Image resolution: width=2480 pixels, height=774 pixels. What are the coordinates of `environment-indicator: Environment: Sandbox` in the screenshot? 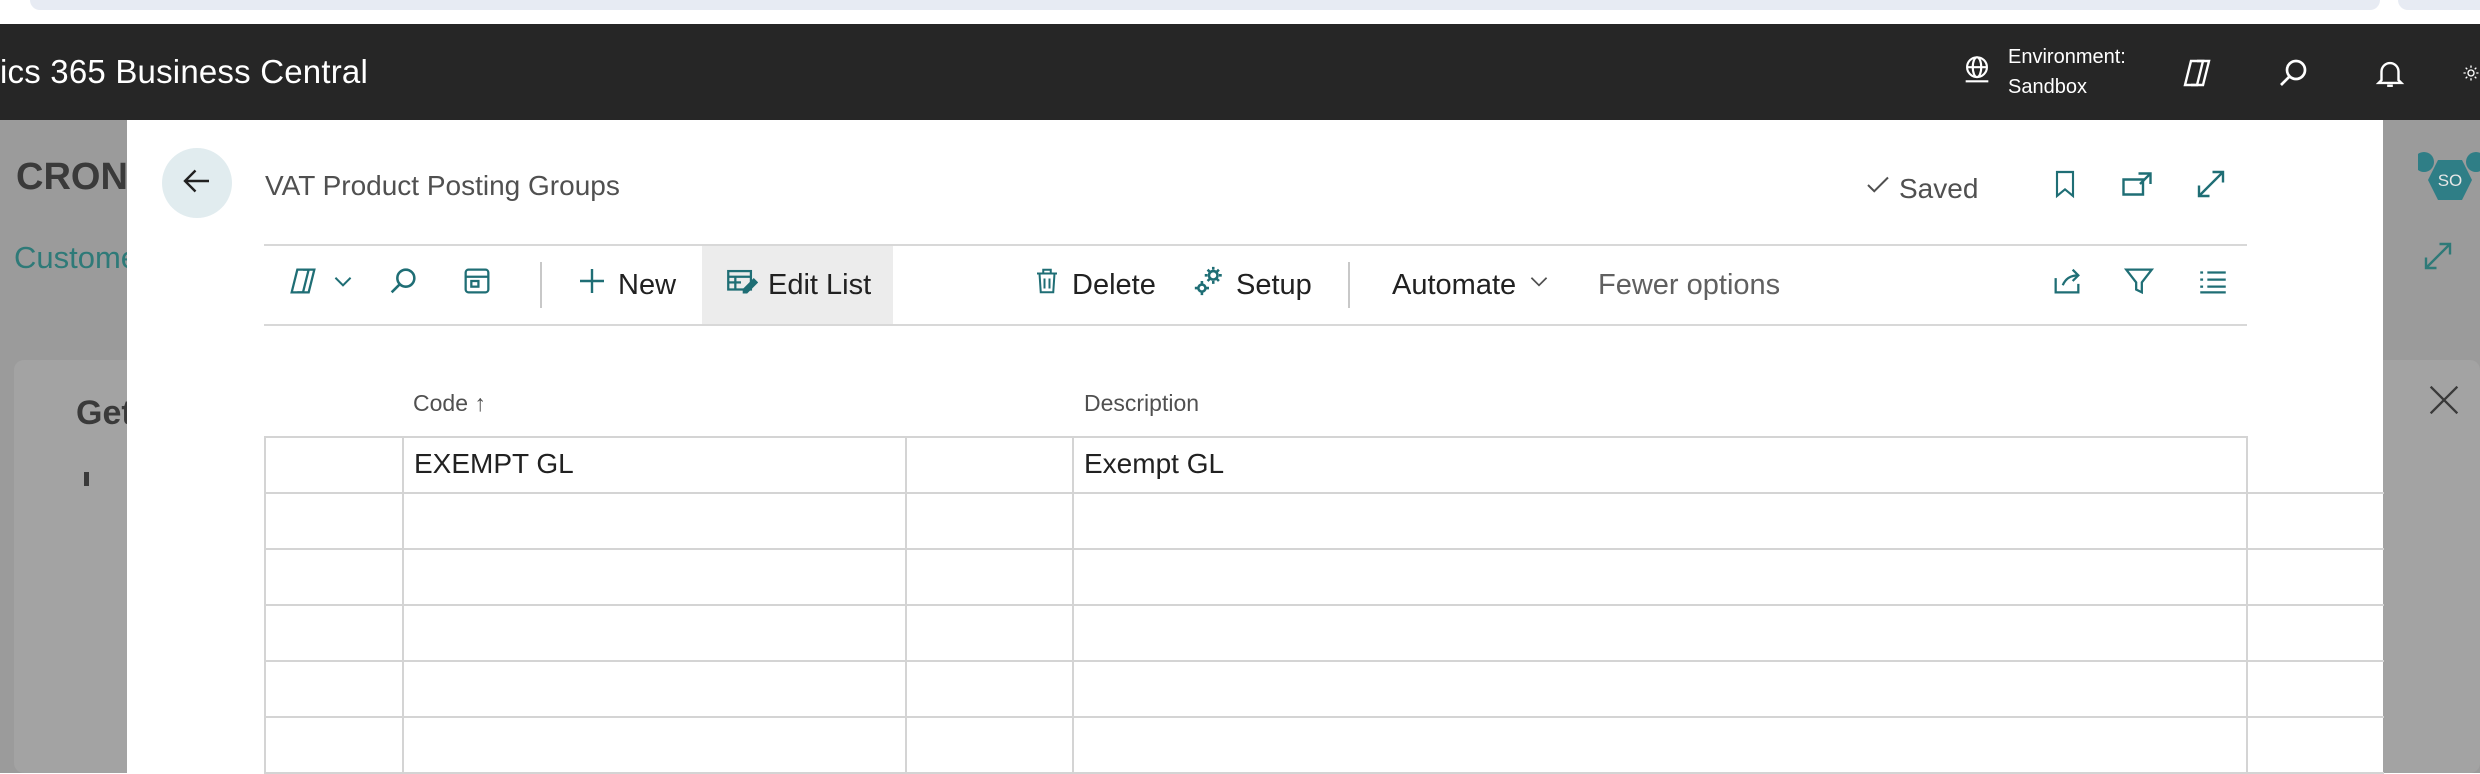 It's located at (2043, 72).